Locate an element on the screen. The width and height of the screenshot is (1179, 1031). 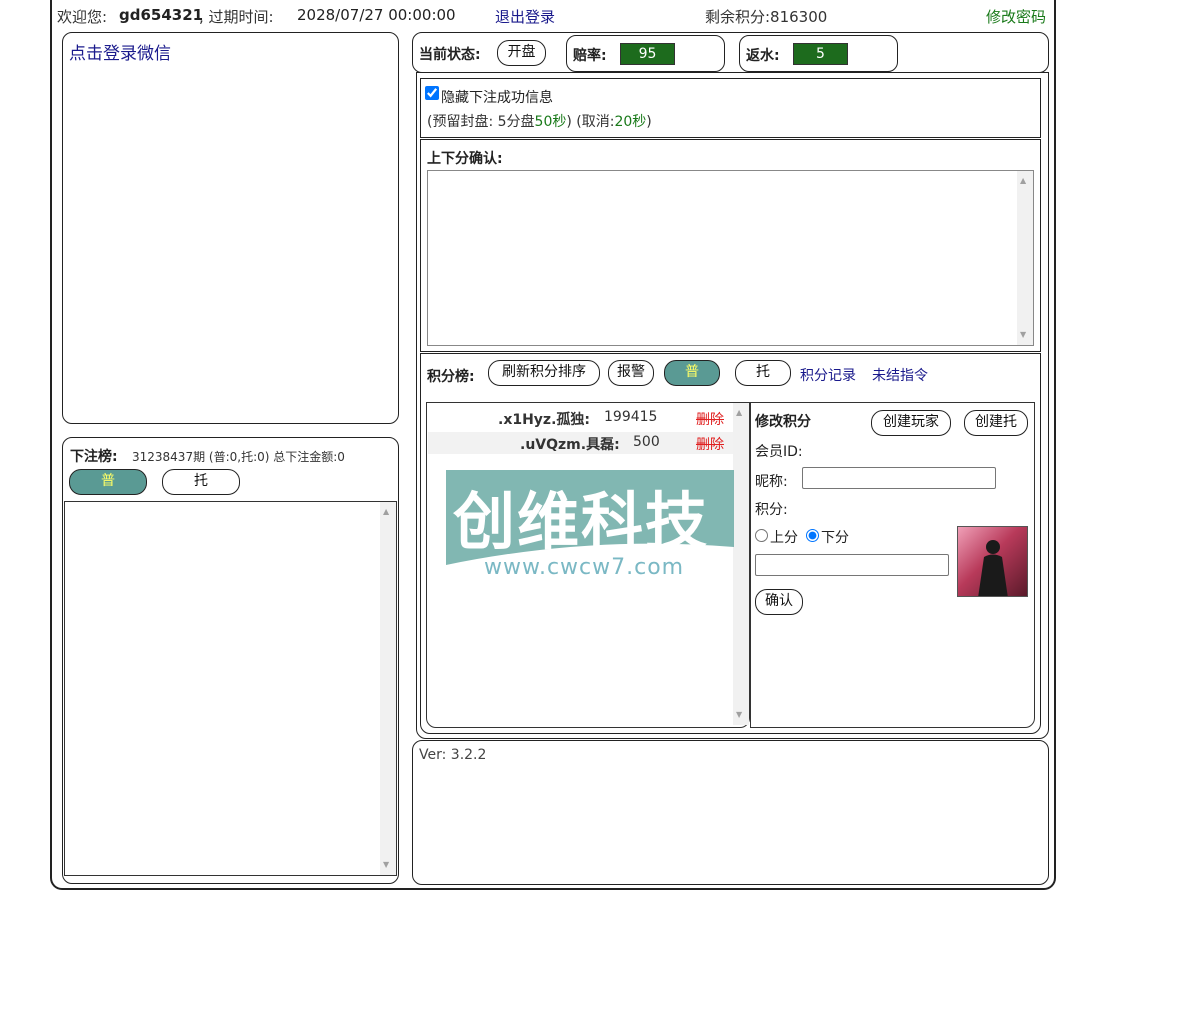
odds-box: 赔率: 95 is located at coordinates (645, 53).